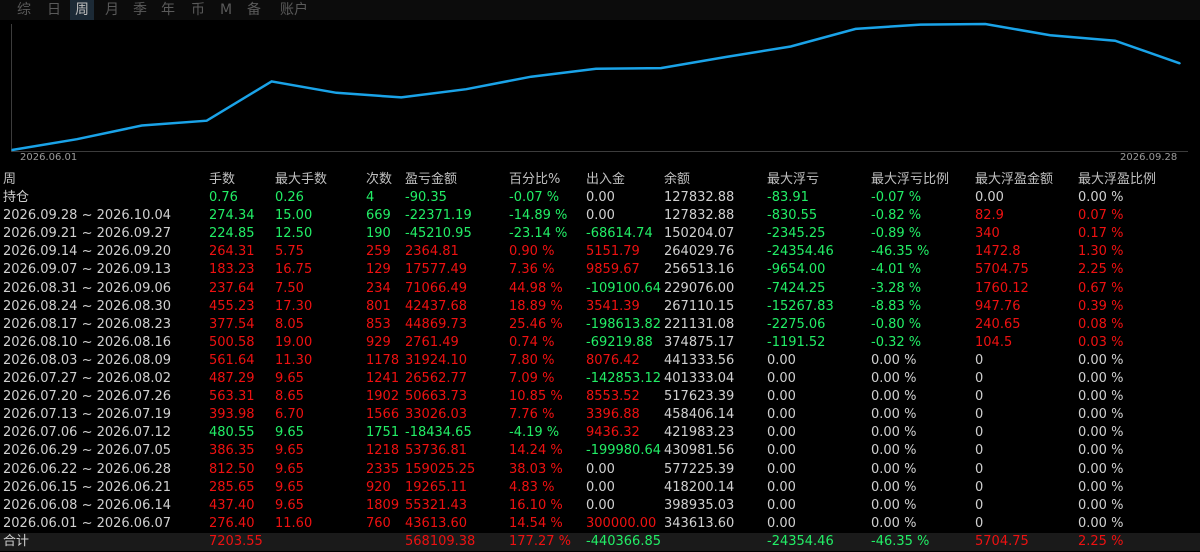  Describe the element at coordinates (532, 415) in the screenshot. I see `cell-percent: 7.76 %` at that location.